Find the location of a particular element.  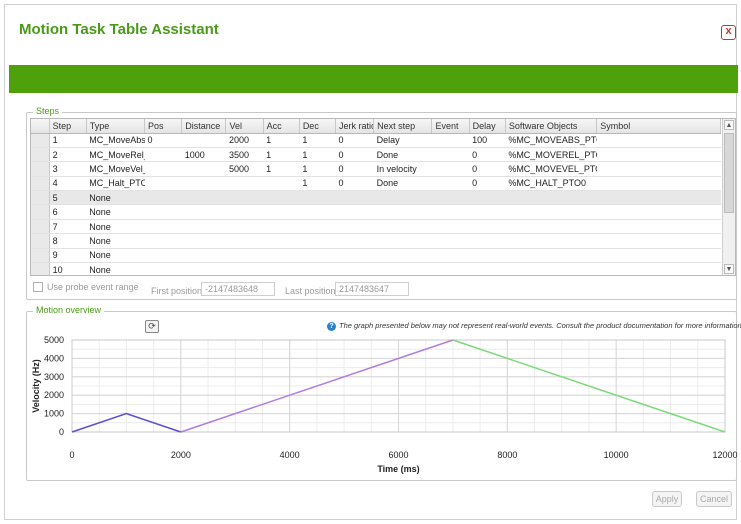

y-tick-label: 1000 is located at coordinates (54, 414).